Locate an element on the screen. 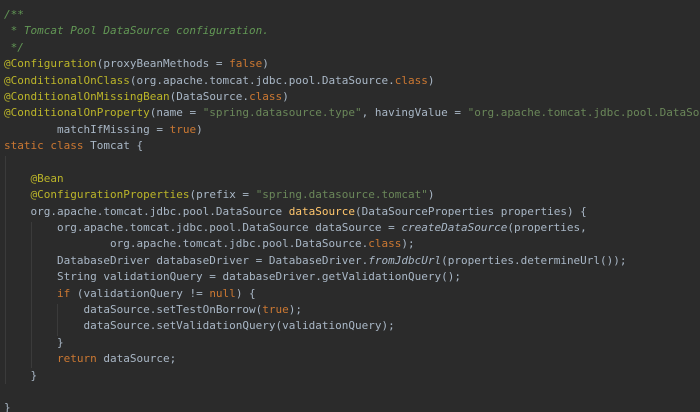  code-token: (validationQuery != is located at coordinates (143, 293).